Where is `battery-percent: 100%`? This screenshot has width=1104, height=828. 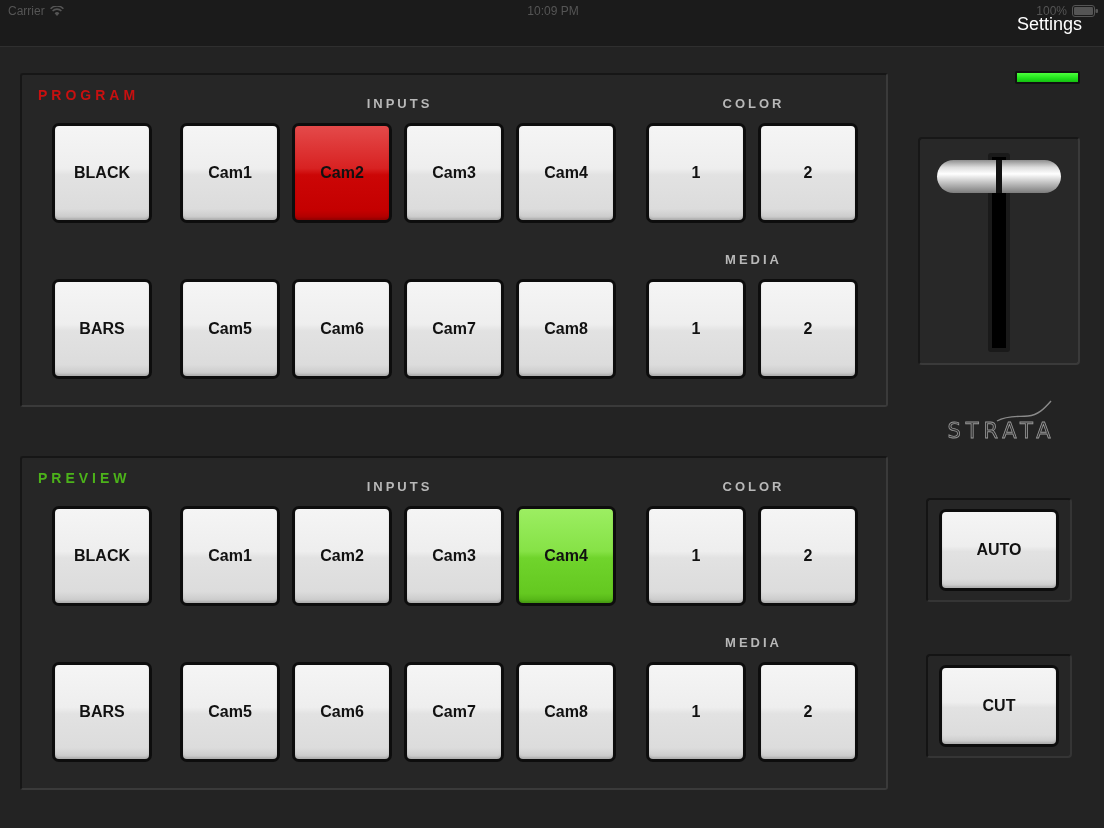 battery-percent: 100% is located at coordinates (1051, 10).